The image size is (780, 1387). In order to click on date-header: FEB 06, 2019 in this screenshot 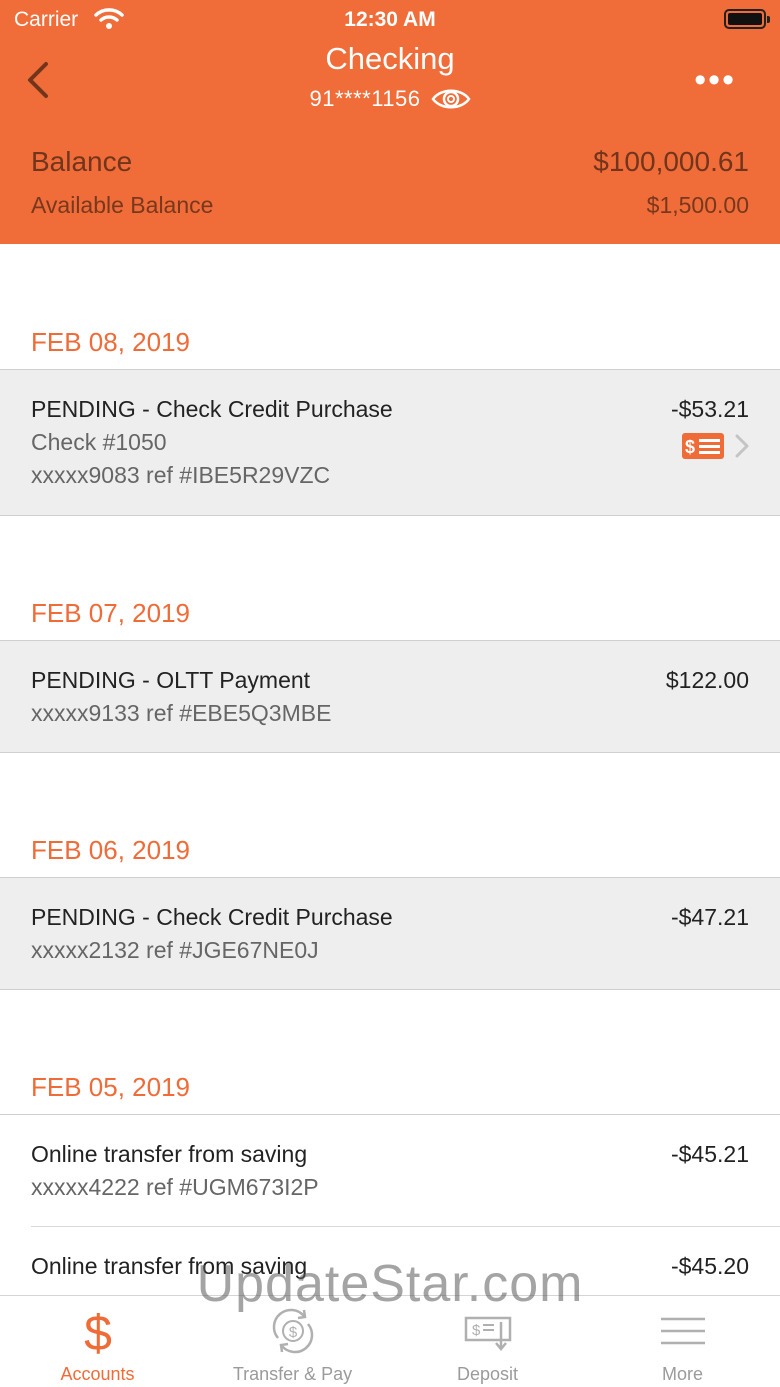, I will do `click(110, 850)`.